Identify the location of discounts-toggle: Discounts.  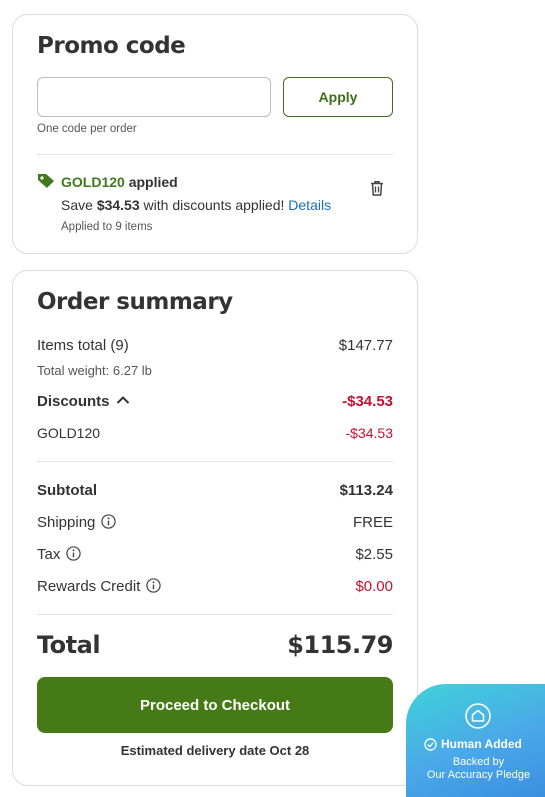
(83, 401).